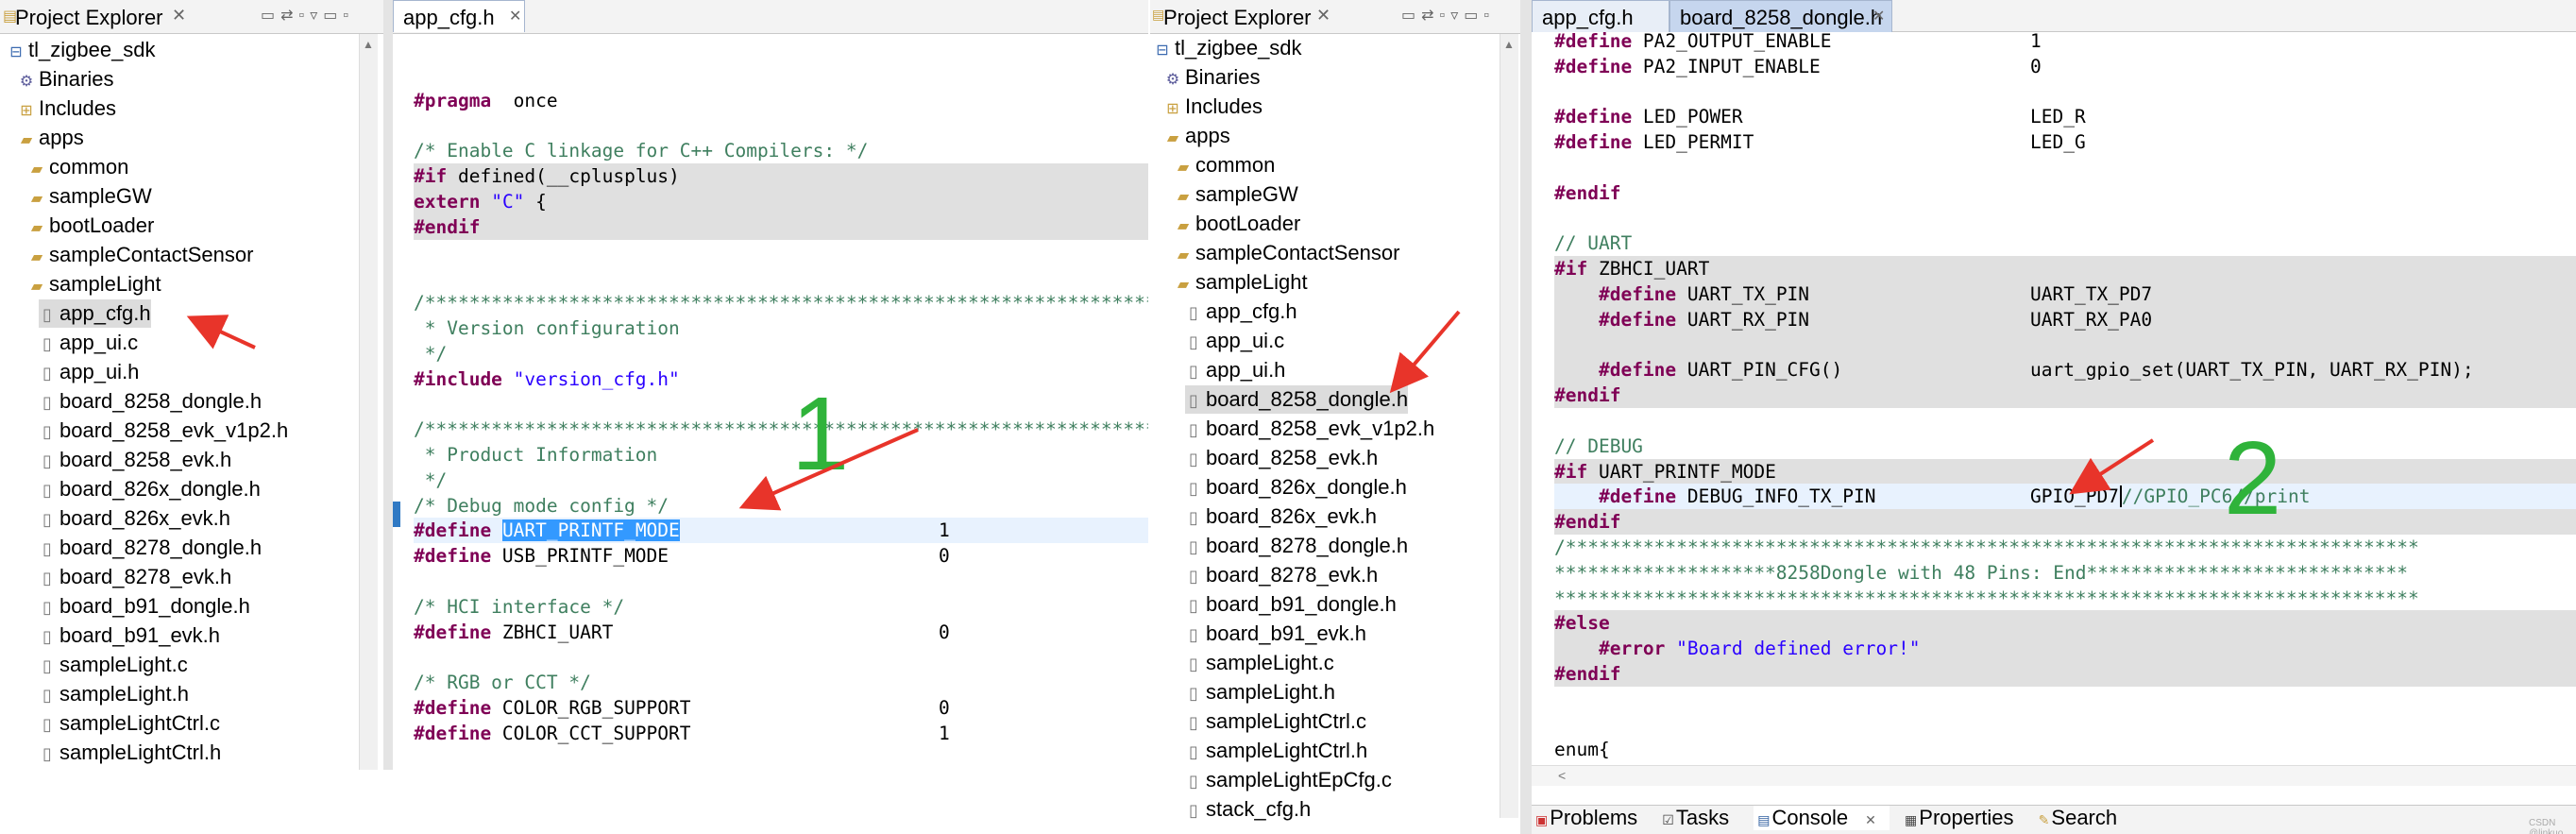  Describe the element at coordinates (1965, 818) in the screenshot. I see `bottom-tab-properties: ▦Properties` at that location.